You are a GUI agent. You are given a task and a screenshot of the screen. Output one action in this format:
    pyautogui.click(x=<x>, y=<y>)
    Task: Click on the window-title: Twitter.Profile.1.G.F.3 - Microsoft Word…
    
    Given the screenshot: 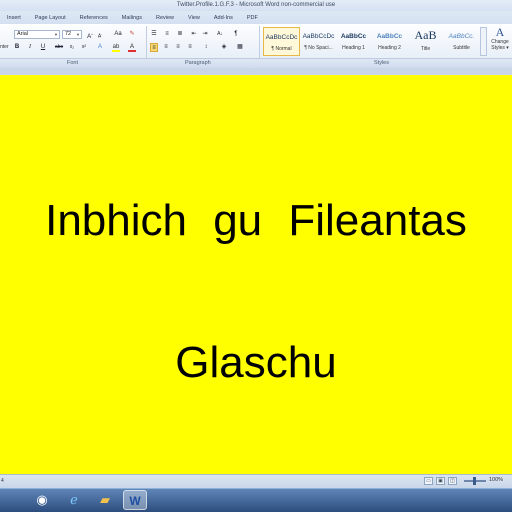 What is the action you would take?
    pyautogui.click(x=256, y=5)
    